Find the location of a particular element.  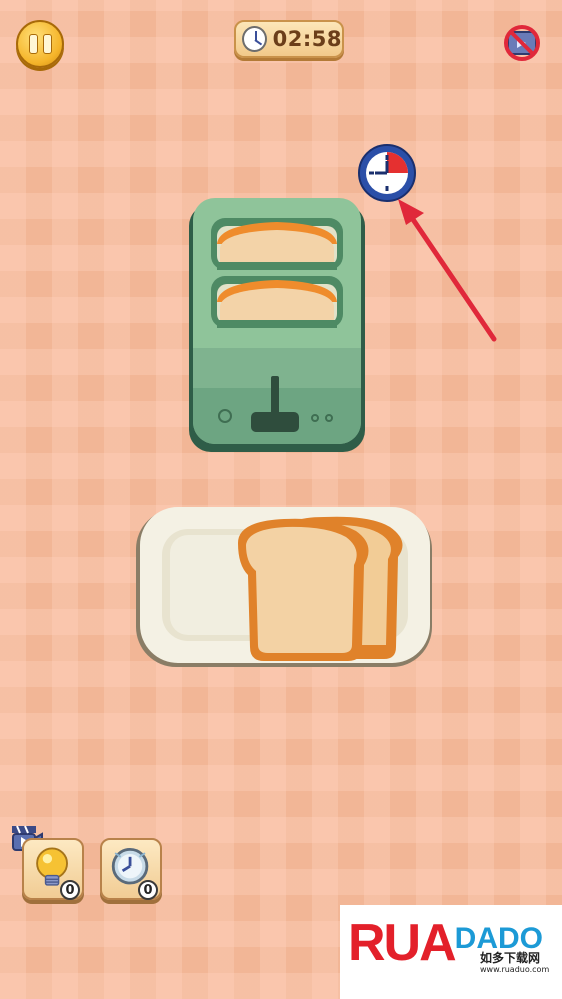

countdown-timer: 02:58 is located at coordinates (289, 39).